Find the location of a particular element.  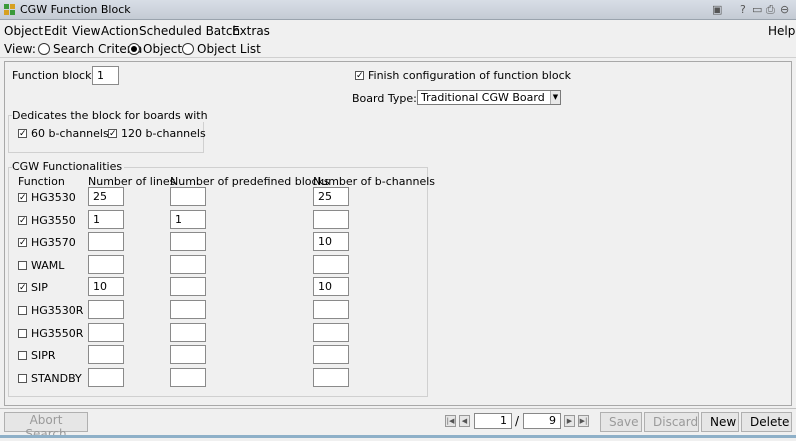

120-b-channels-checkbox: ✓ 120 b-channels is located at coordinates (157, 133).